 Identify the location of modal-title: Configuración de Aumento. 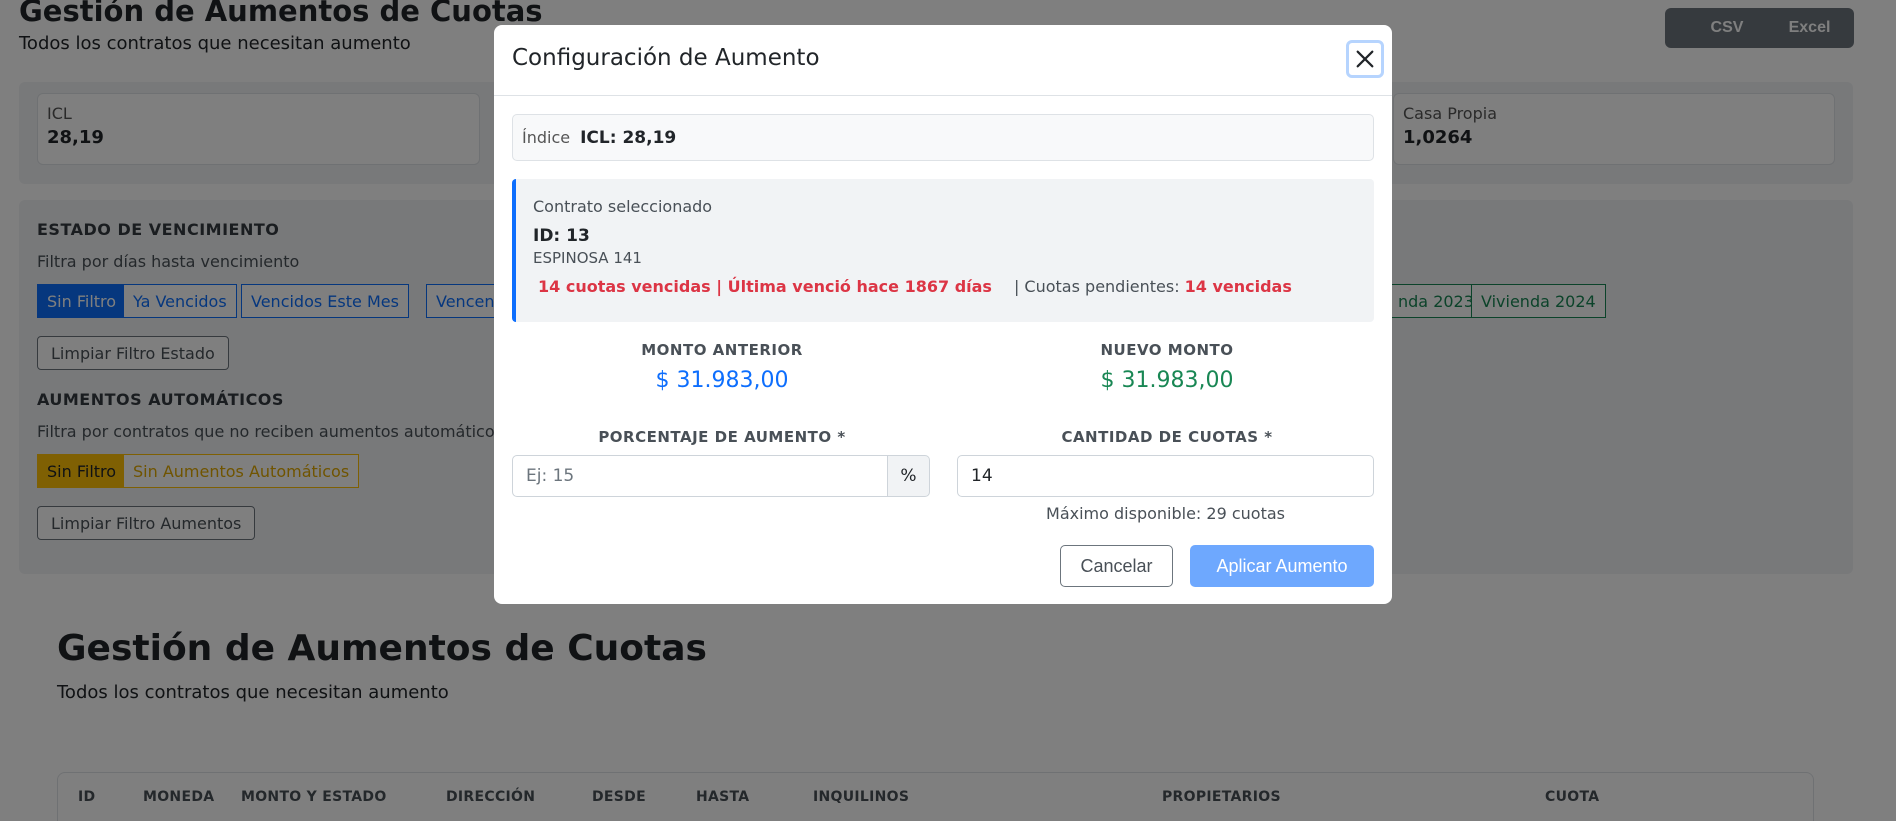
(666, 58).